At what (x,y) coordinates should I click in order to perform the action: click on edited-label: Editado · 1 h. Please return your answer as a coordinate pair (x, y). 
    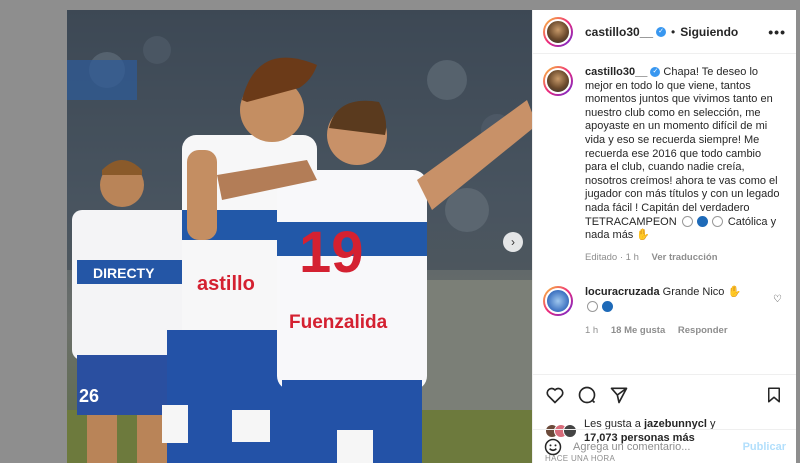
    Looking at the image, I should click on (612, 257).